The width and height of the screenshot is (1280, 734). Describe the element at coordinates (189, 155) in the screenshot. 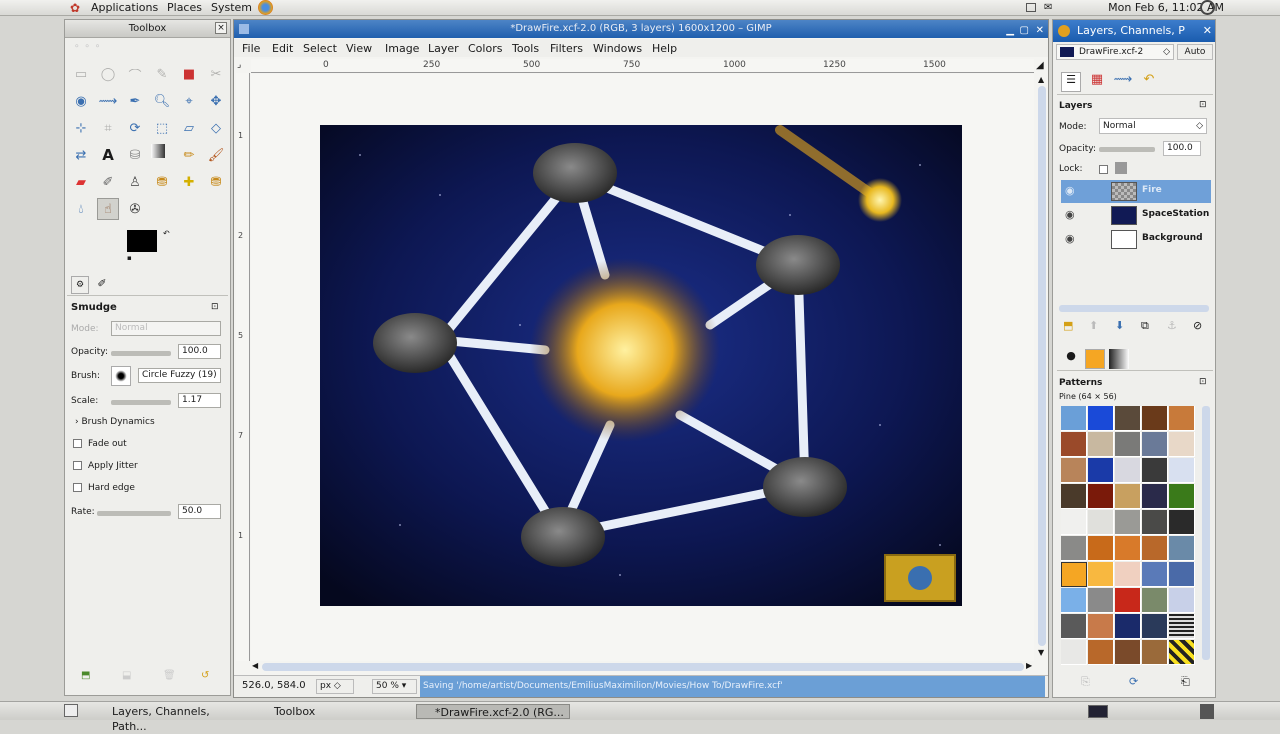

I see `pencil-icon: ✏` at that location.